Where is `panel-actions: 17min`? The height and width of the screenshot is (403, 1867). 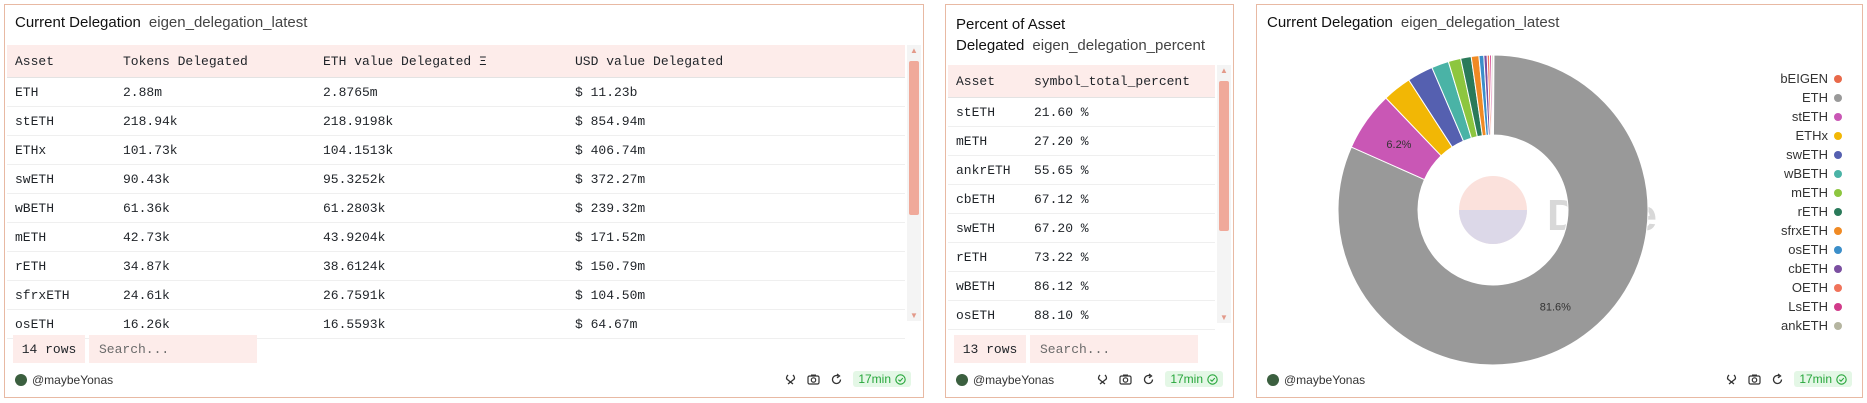 panel-actions: 17min is located at coordinates (847, 379).